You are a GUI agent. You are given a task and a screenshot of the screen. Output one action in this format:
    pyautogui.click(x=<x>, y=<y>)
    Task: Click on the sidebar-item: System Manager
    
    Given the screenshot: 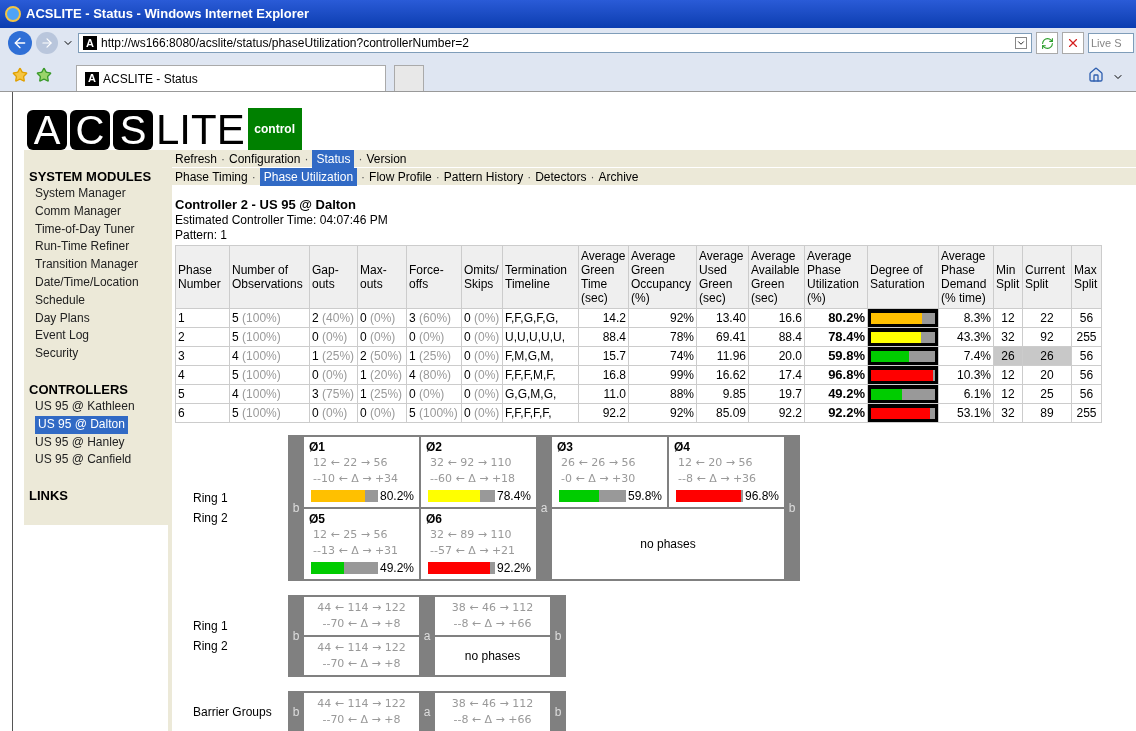 What is the action you would take?
    pyautogui.click(x=80, y=194)
    